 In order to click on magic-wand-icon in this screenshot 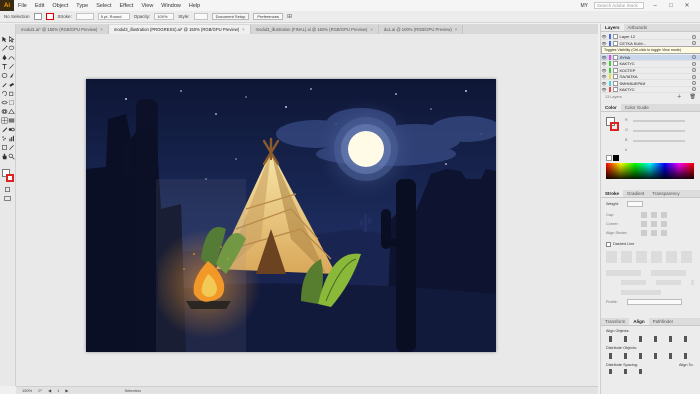, I will do `click(4, 48)`.